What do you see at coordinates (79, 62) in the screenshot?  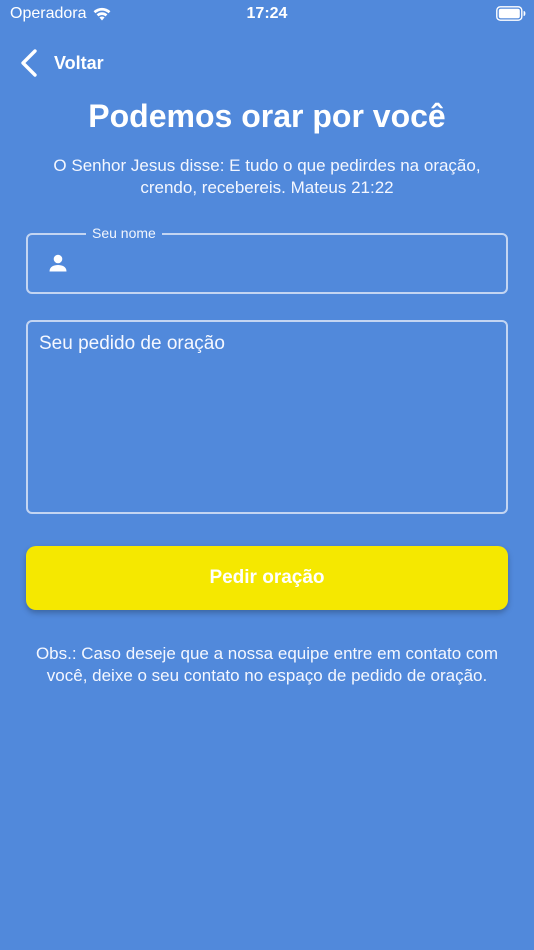 I see `back-label: Voltar` at bounding box center [79, 62].